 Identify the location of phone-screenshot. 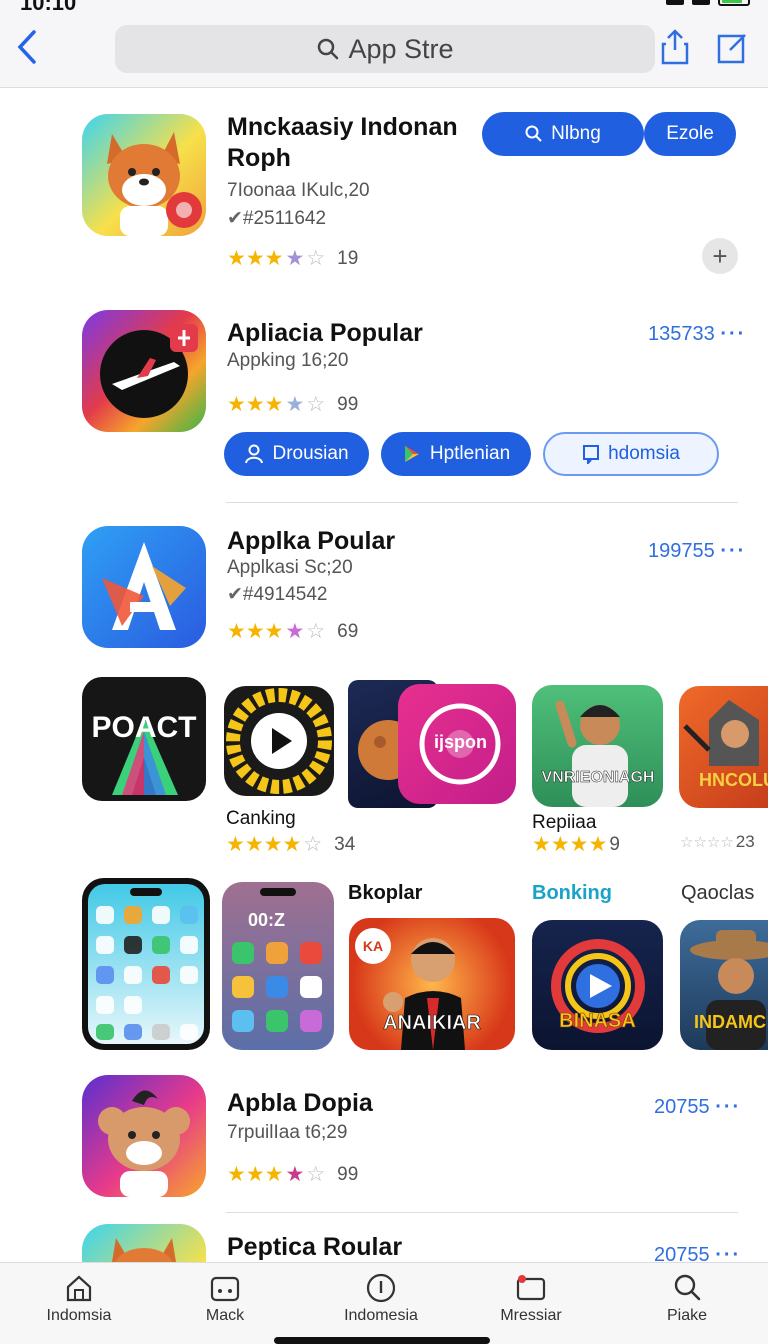
(146, 964).